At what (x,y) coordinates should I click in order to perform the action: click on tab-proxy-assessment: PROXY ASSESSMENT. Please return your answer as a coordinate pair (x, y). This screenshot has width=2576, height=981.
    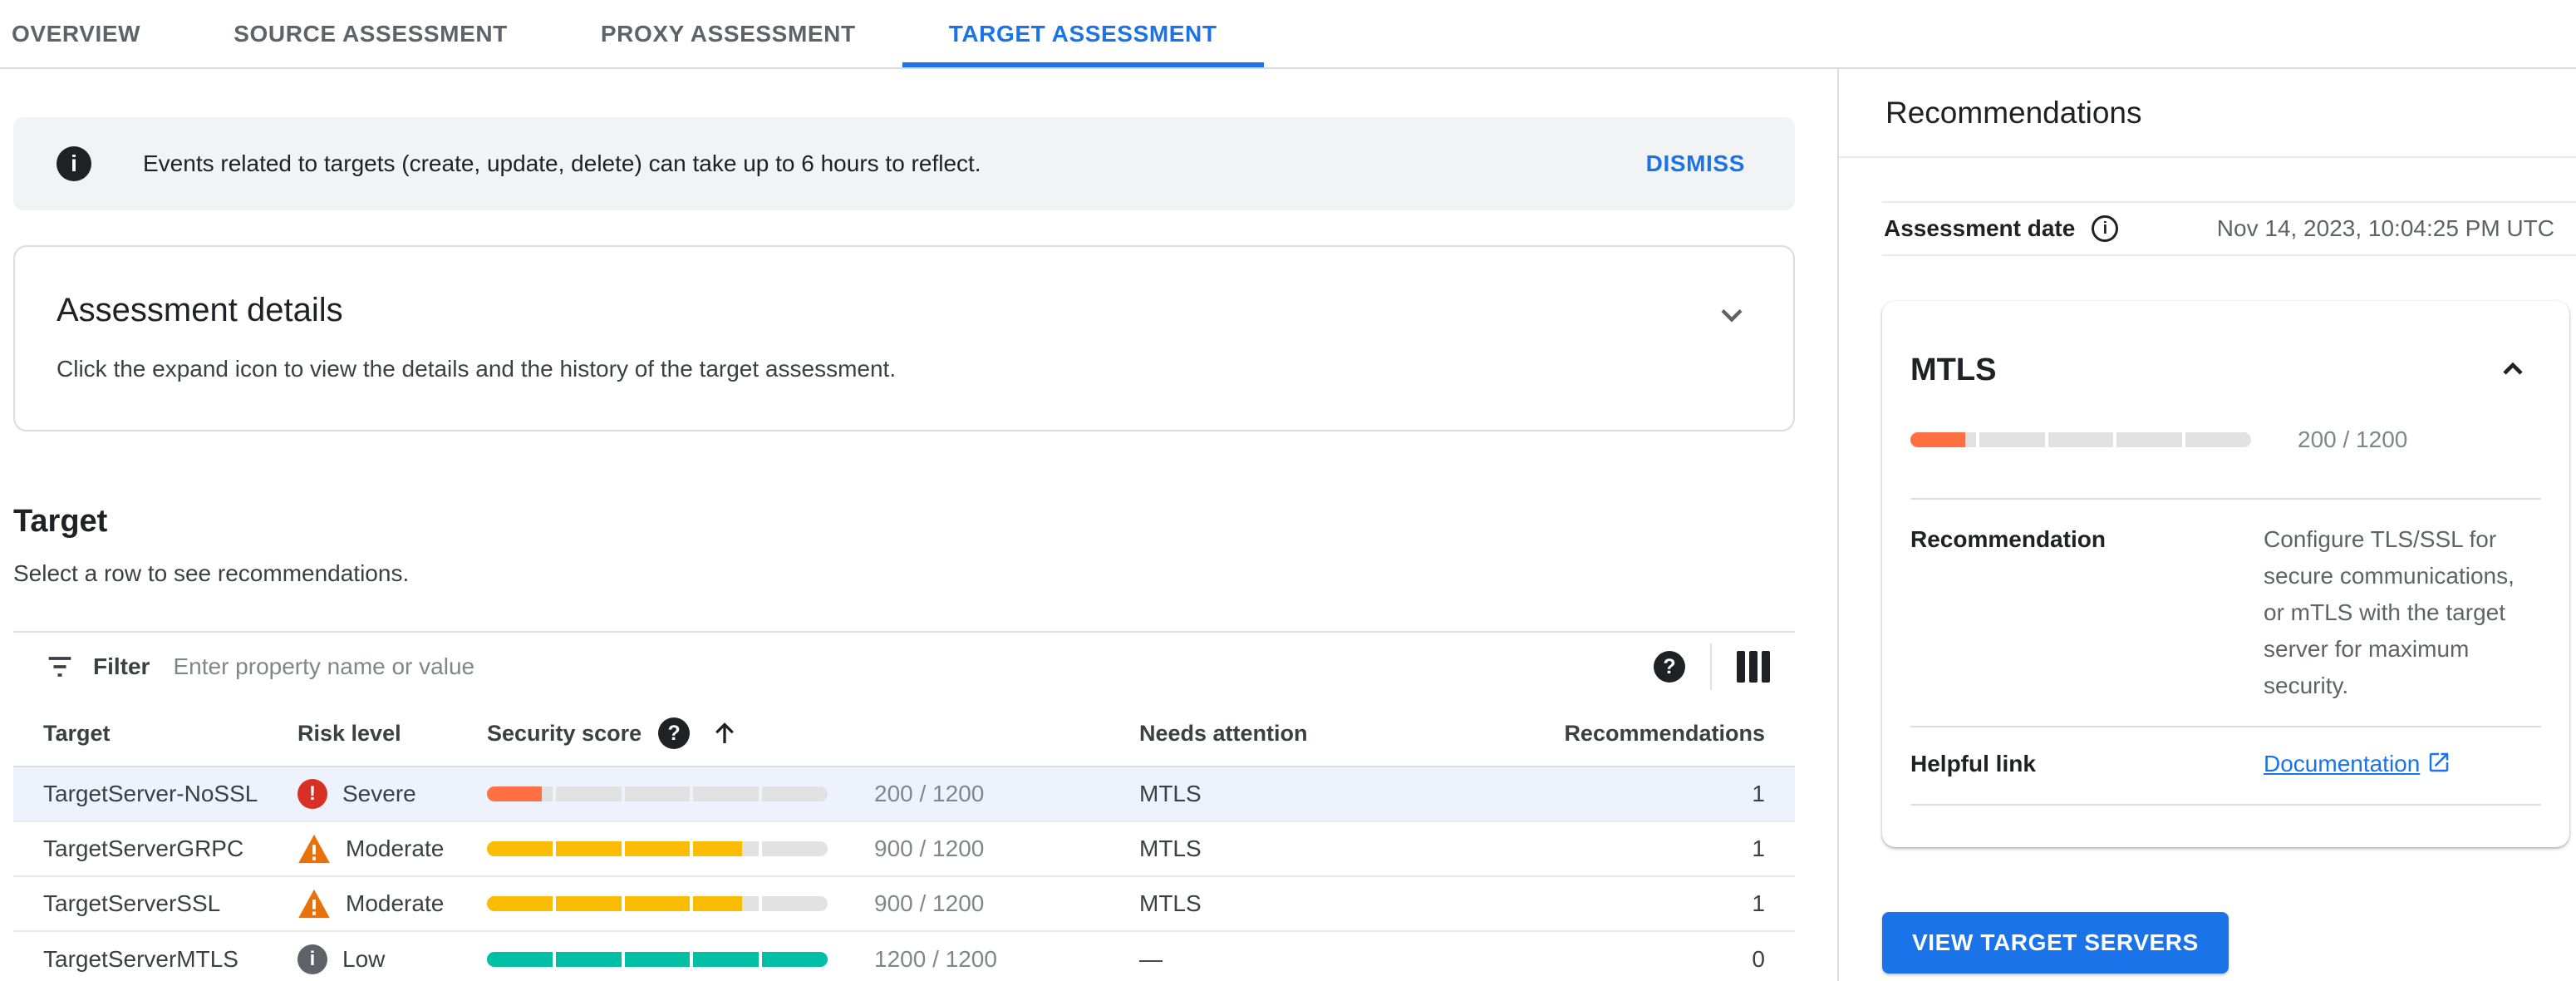
    Looking at the image, I should click on (728, 33).